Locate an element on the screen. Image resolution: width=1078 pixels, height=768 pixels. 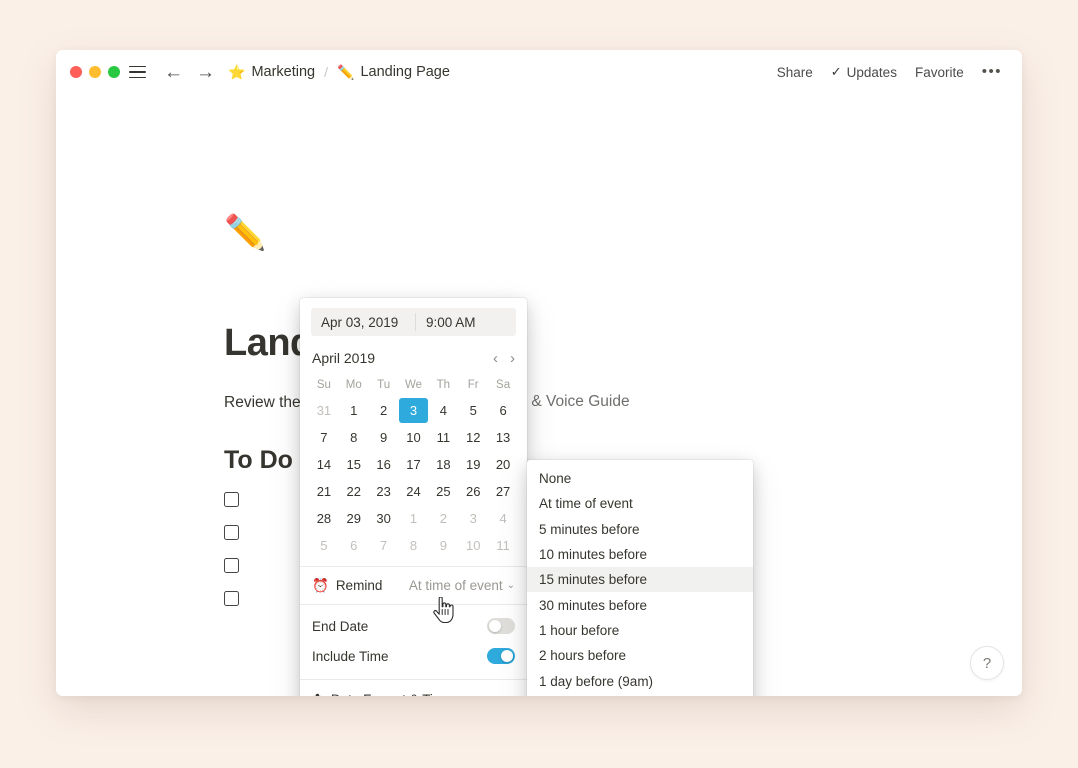
updates-button: ✓ Updates is located at coordinates (864, 72).